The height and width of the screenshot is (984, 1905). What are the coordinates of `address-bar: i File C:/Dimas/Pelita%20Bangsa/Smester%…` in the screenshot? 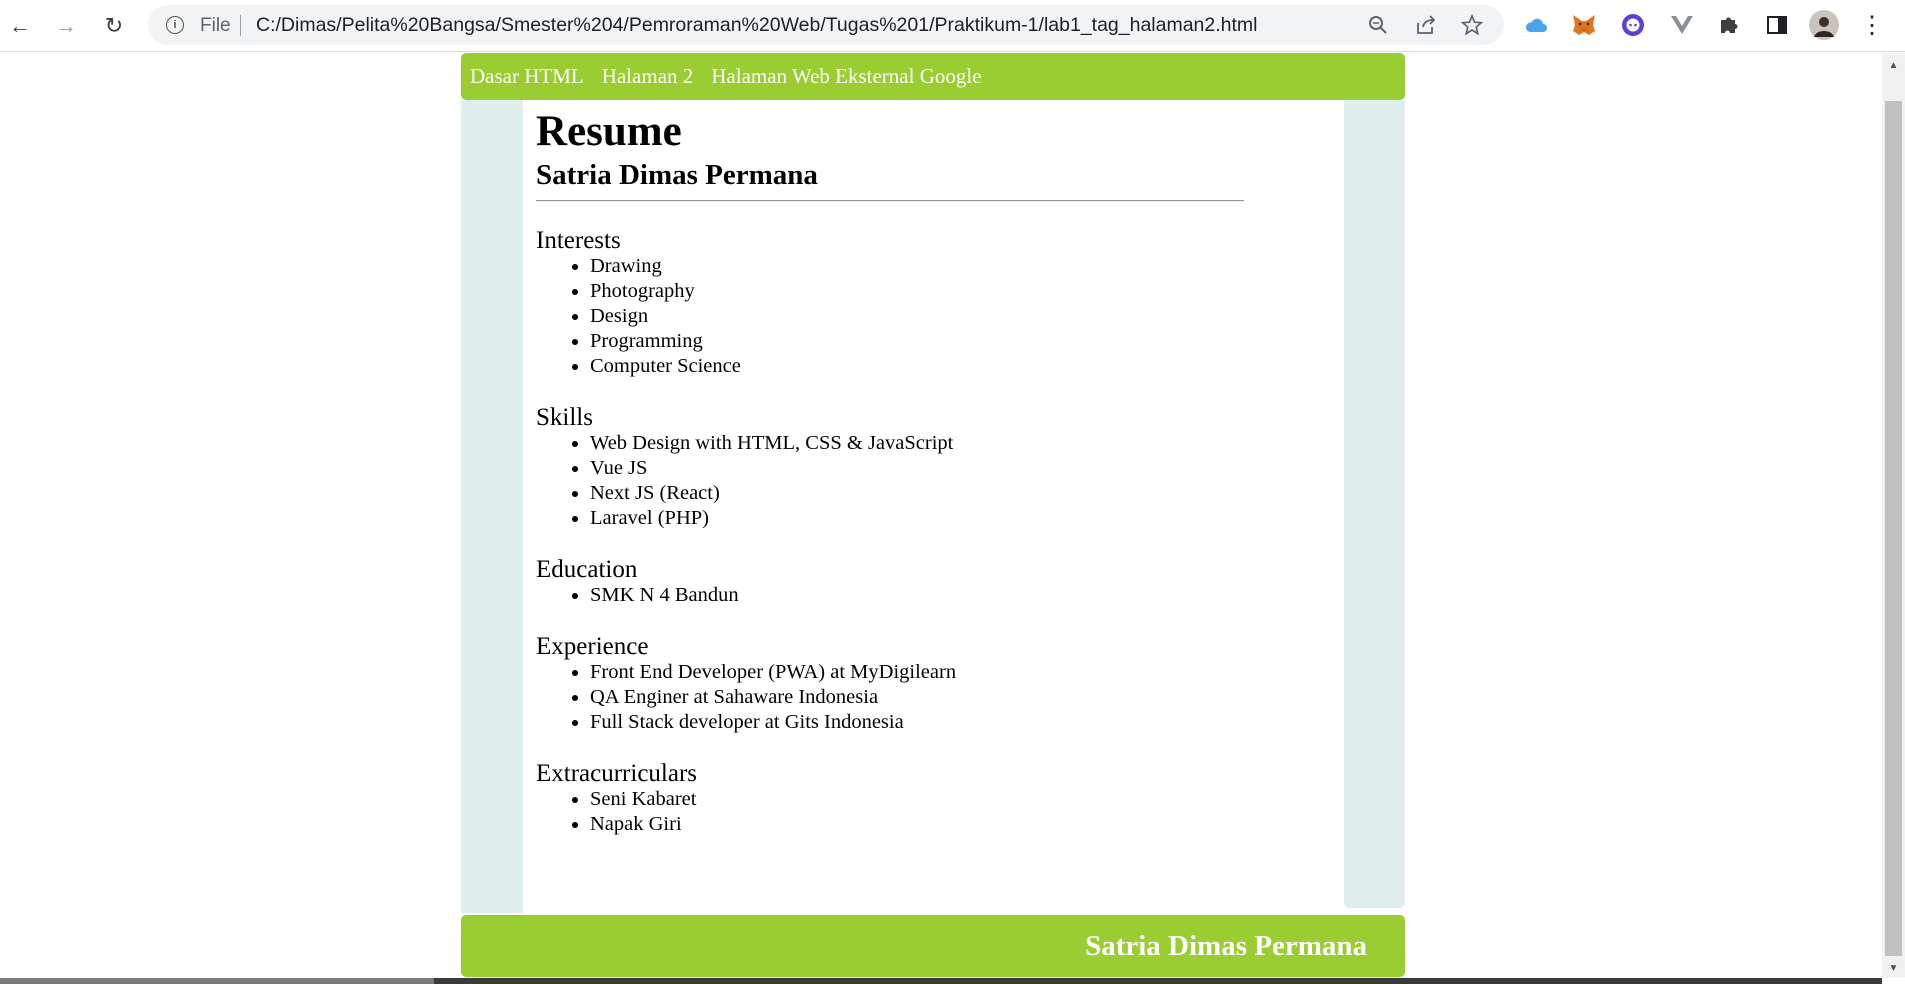 It's located at (826, 25).